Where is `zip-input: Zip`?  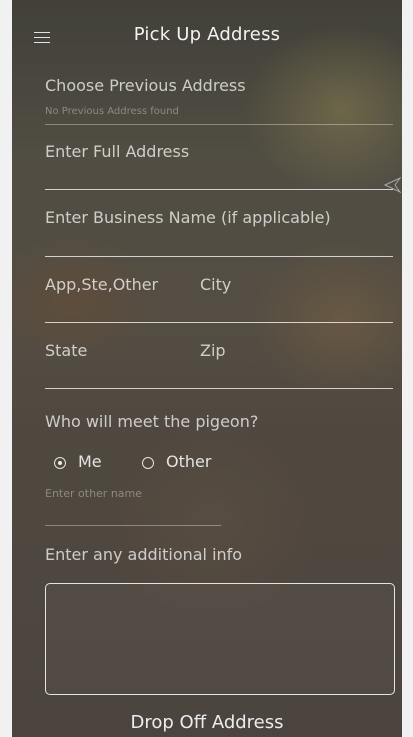
zip-input: Zip is located at coordinates (213, 350).